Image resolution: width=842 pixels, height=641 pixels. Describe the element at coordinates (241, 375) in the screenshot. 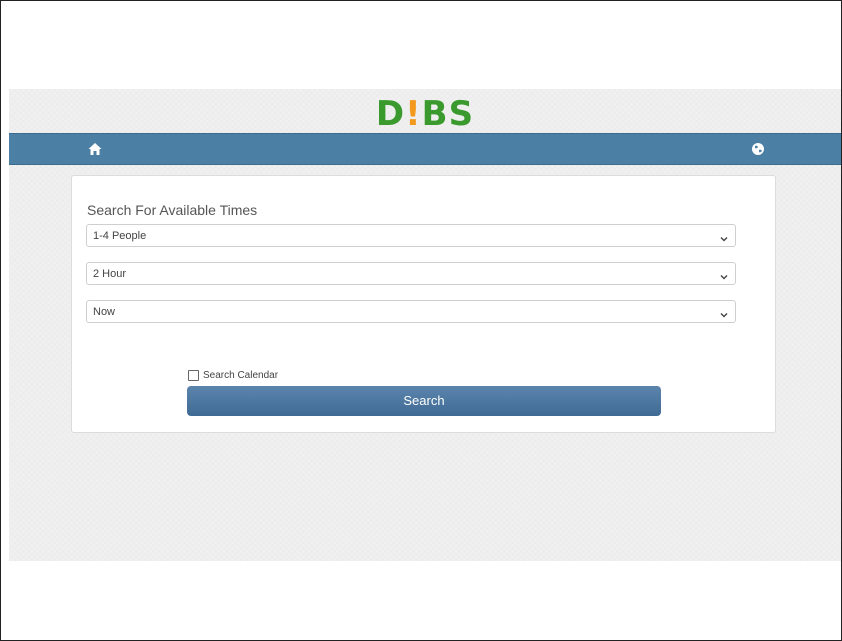

I see `search-calendar-label: Search Calendar` at that location.